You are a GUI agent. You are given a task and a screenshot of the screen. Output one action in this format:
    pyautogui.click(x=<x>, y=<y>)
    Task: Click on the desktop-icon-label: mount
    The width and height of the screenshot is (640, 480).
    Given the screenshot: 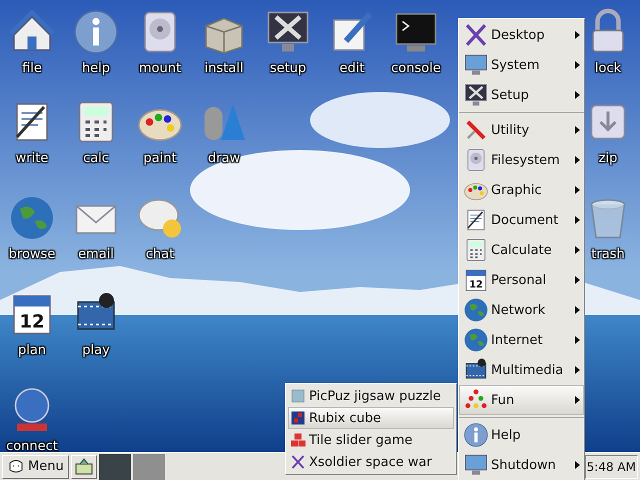 What is the action you would take?
    pyautogui.click(x=160, y=68)
    